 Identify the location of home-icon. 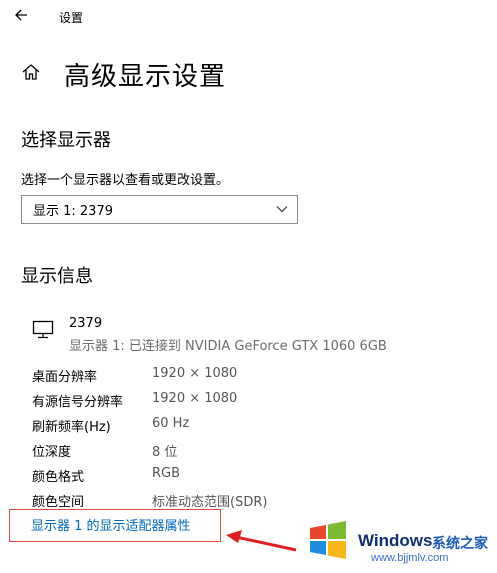
(31, 72).